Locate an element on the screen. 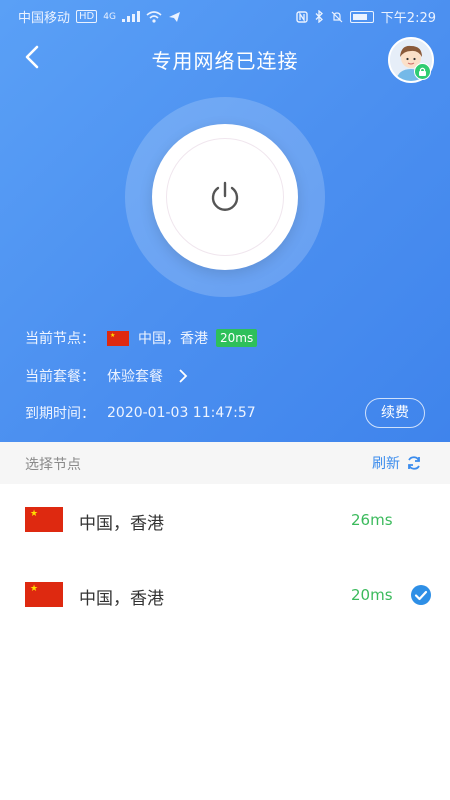 The height and width of the screenshot is (800, 450). lock-icon is located at coordinates (422, 71).